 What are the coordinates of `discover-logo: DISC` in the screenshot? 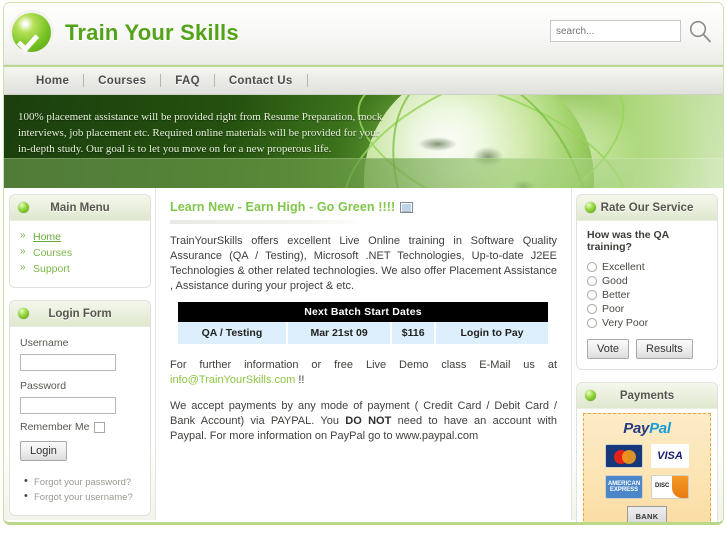 It's located at (670, 487).